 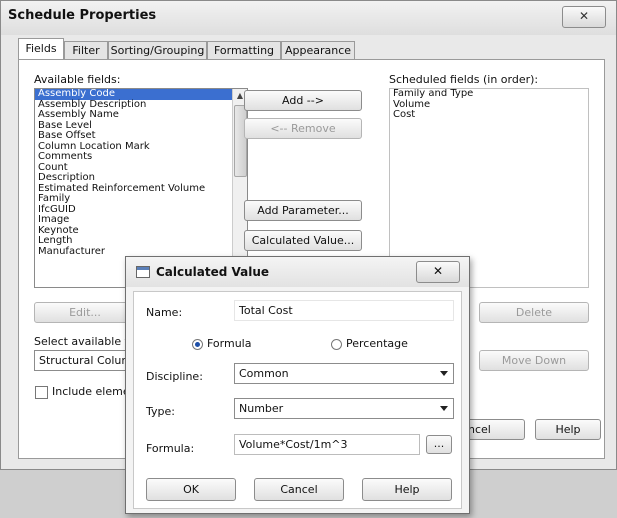 I want to click on add-field-button: Add -->, so click(x=303, y=100).